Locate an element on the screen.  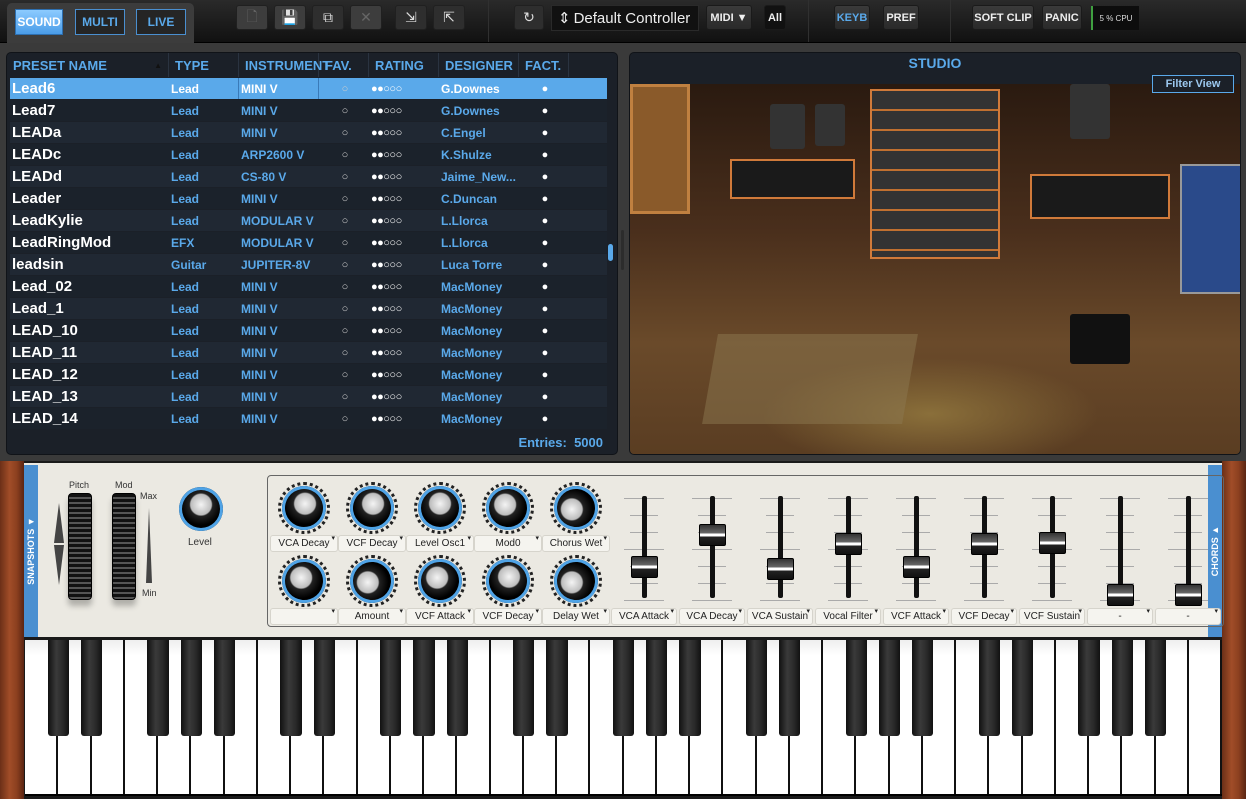
preset-row: Lead7 Lead MINI V ○ ●●○○○ G.Downes ● is located at coordinates (308, 110).